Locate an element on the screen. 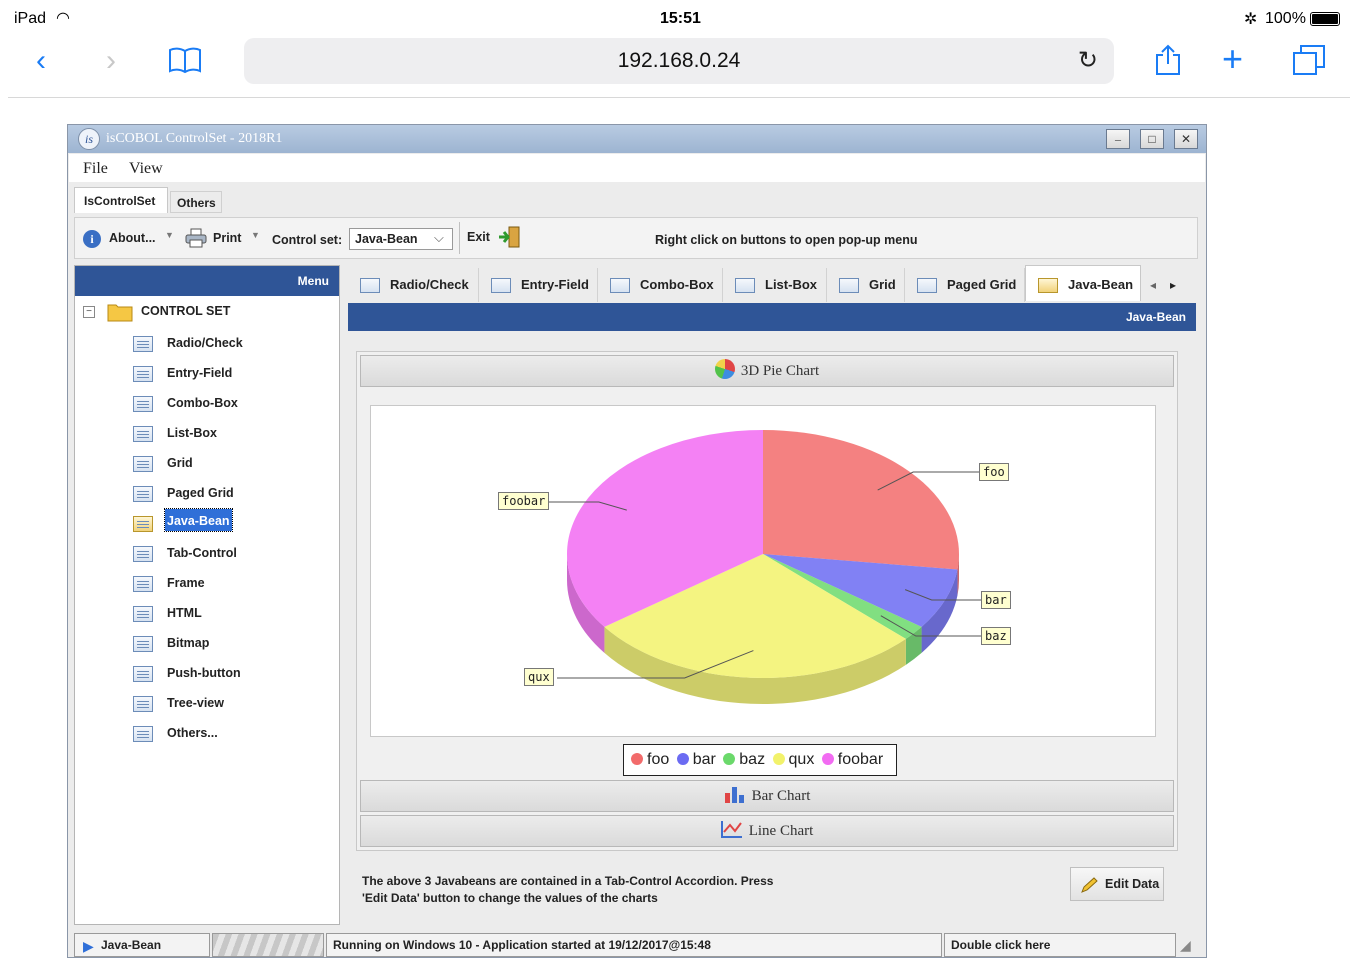 The image size is (1356, 958). tree-item-list-box: List-Box is located at coordinates (192, 433).